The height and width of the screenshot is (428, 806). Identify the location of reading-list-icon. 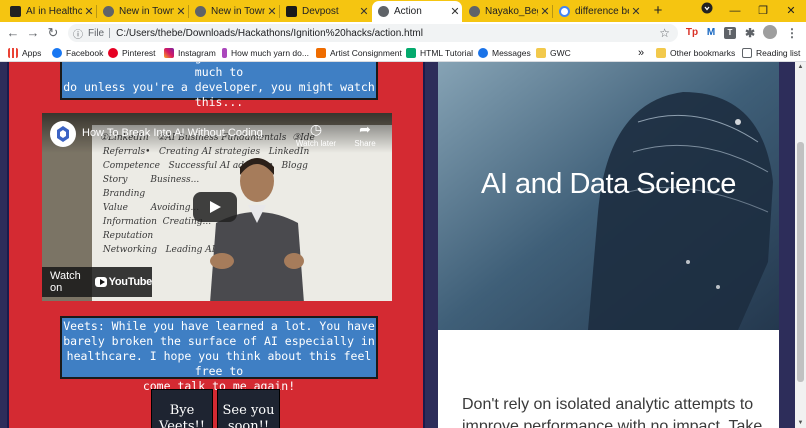
(747, 53).